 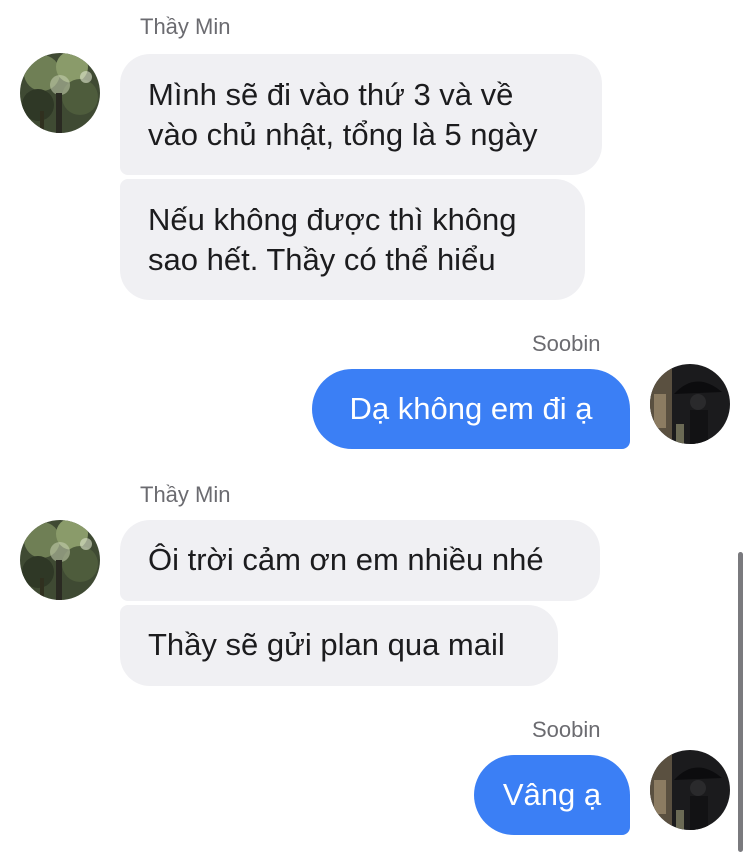 I want to click on message-text: Vâng ạ, so click(x=552, y=794).